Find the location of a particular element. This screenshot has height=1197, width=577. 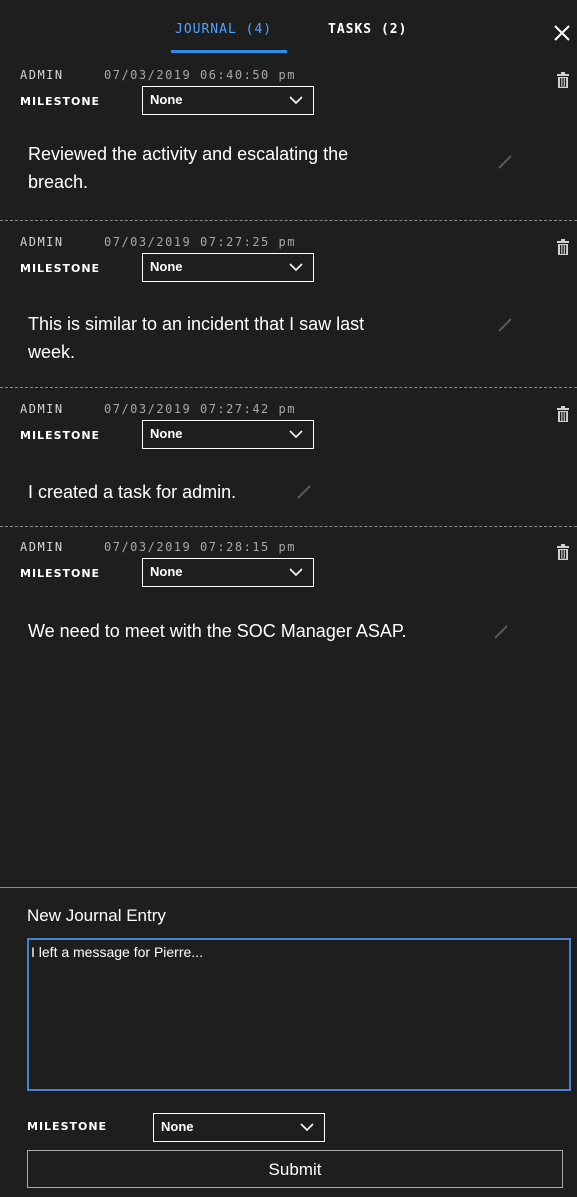

entry-text: I created a task for admin. is located at coordinates (228, 492).